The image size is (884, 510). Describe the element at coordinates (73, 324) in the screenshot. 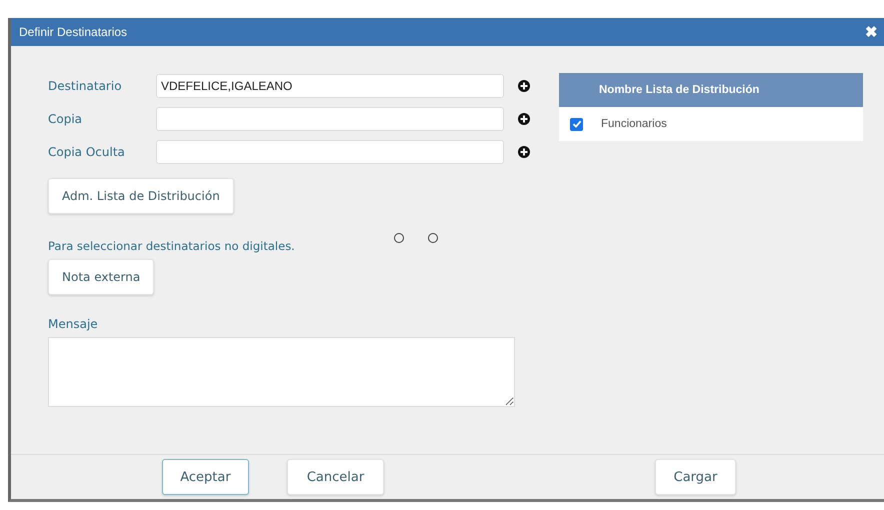

I see `field-label: Mensaje` at that location.